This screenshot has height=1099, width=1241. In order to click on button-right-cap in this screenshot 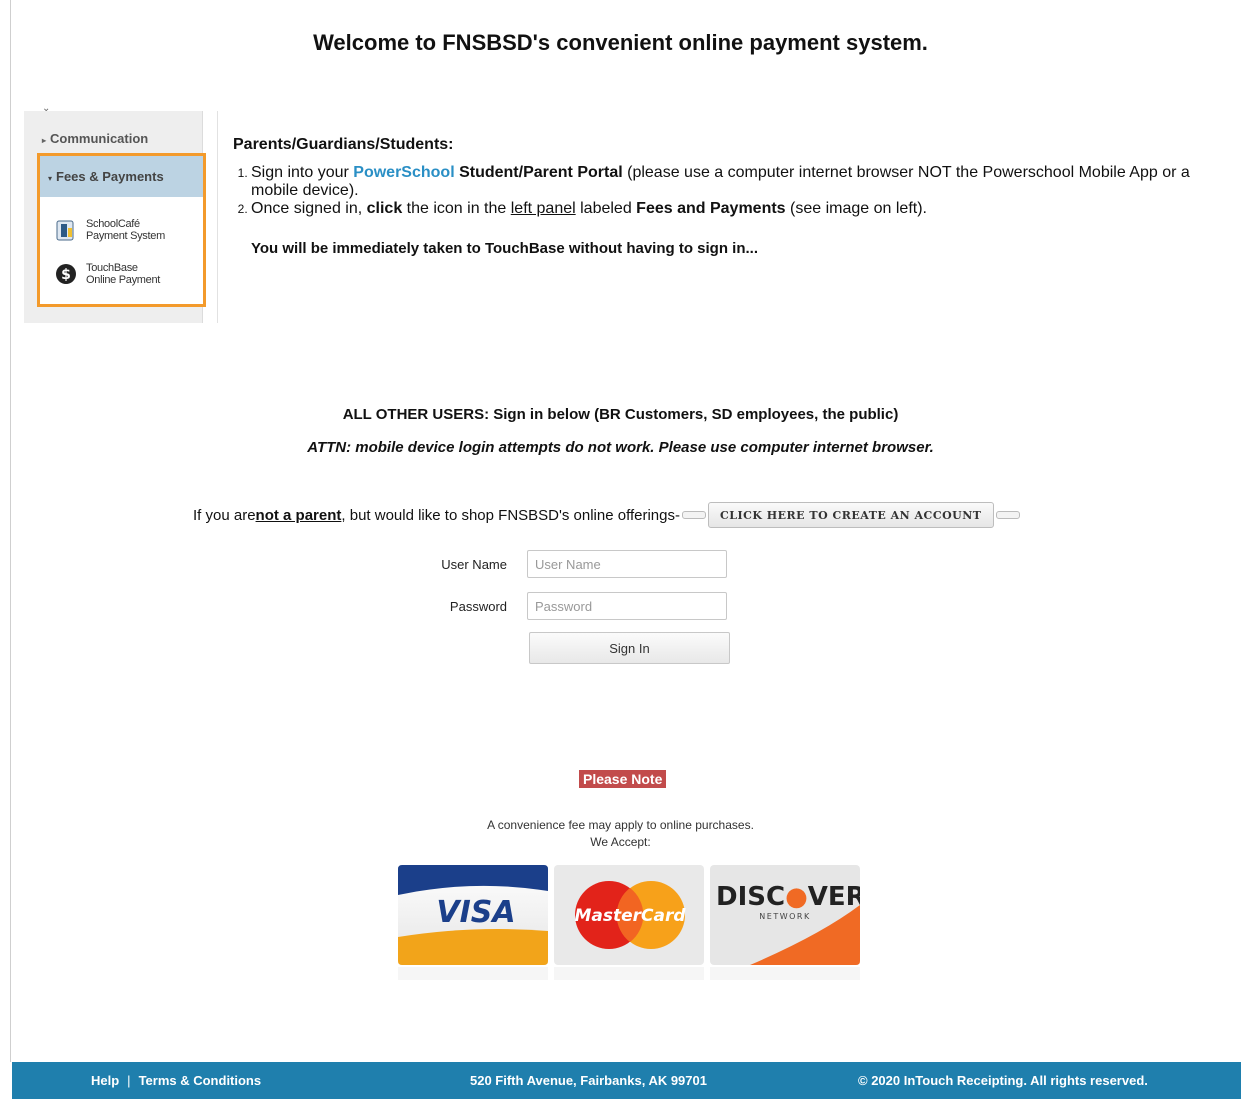, I will do `click(1007, 515)`.